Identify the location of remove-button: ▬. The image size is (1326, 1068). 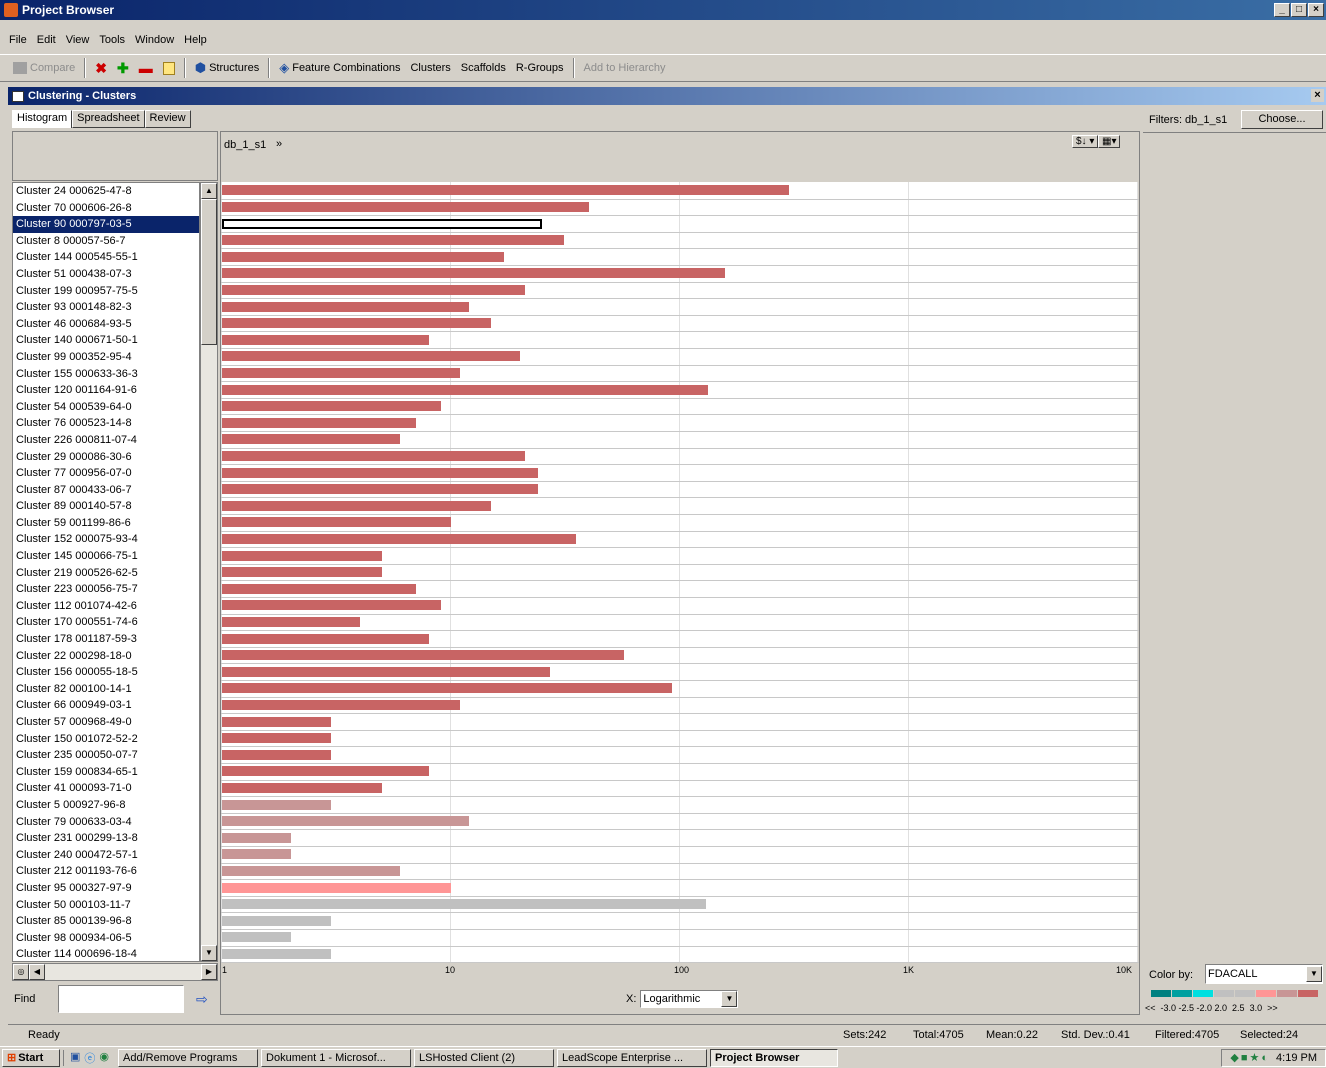
(146, 68).